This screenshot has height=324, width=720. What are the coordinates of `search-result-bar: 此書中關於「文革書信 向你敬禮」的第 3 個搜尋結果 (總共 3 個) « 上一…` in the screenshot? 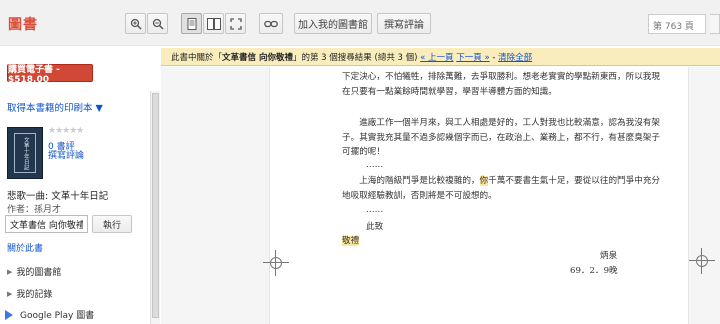 It's located at (440, 57).